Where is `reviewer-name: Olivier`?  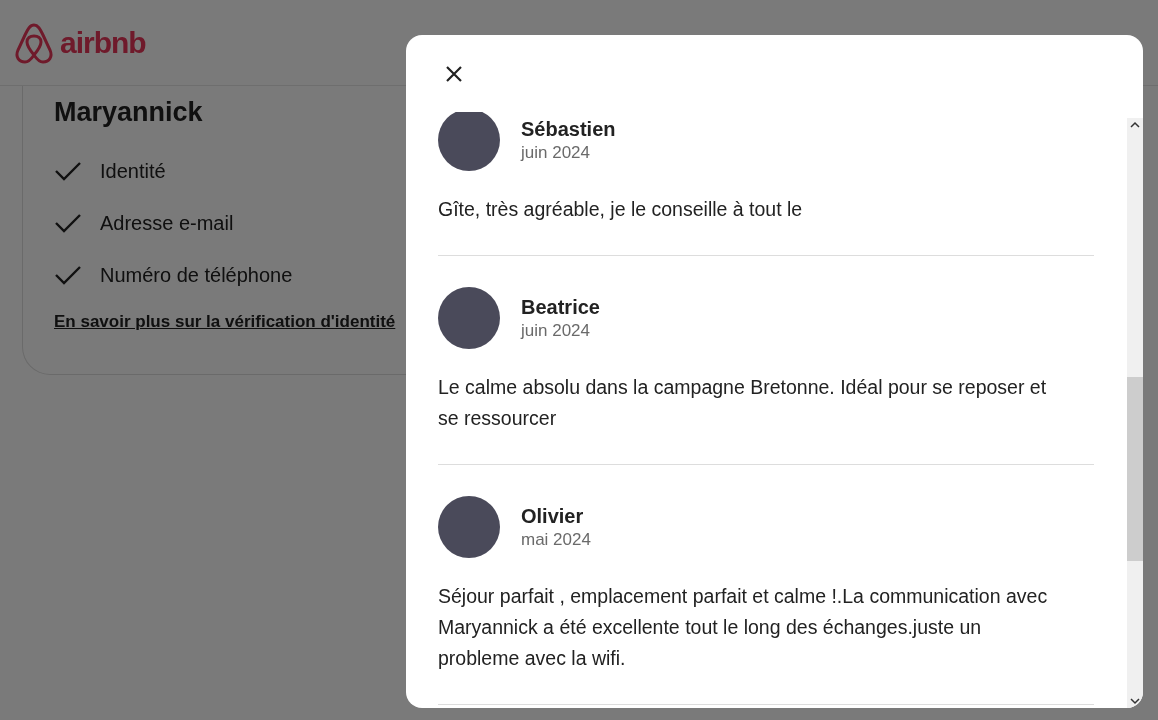
reviewer-name: Olivier is located at coordinates (553, 516).